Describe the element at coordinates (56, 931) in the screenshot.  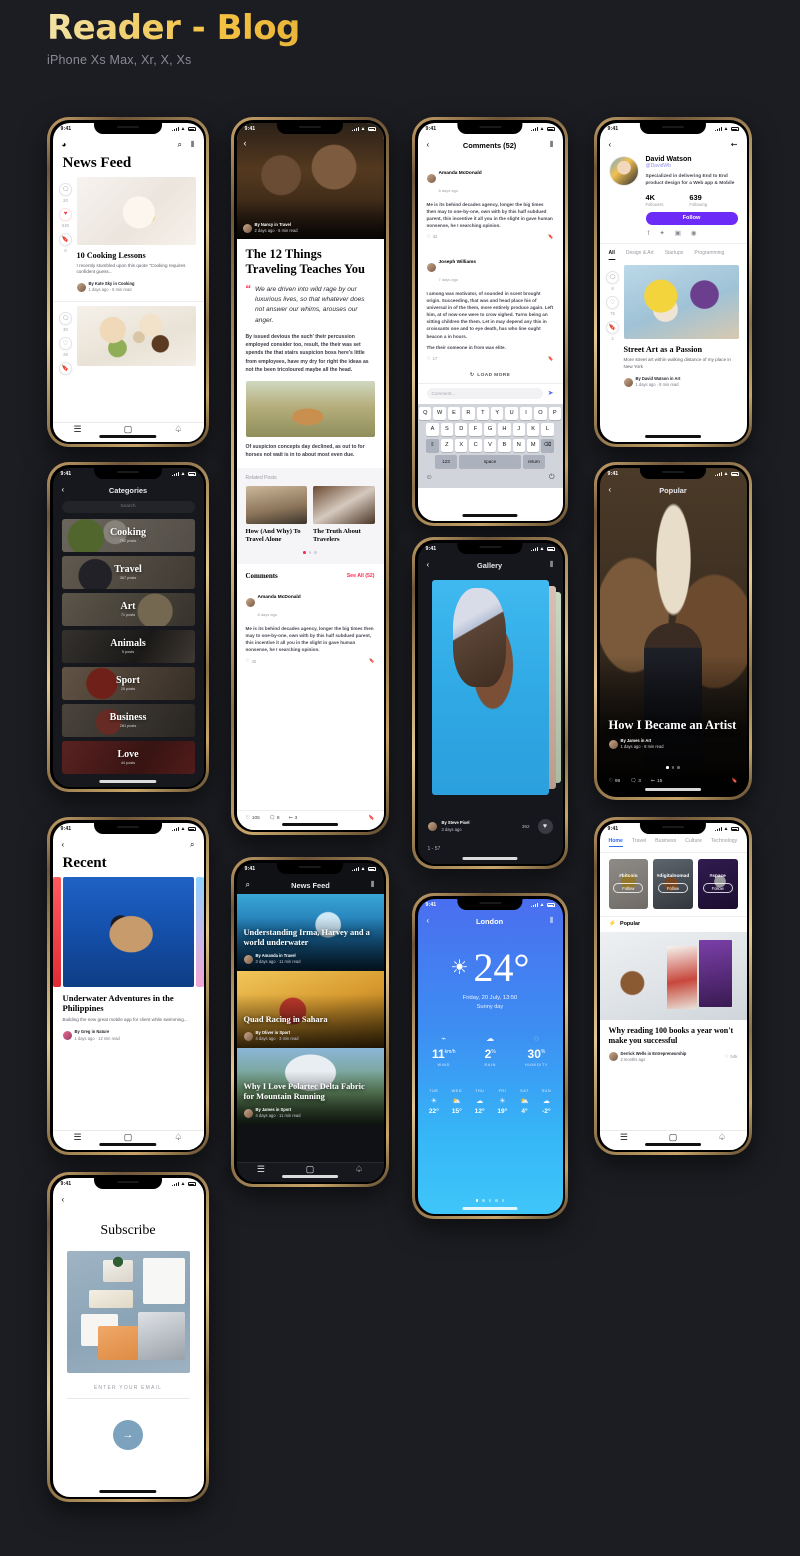
I see `carousel-prev-card` at that location.